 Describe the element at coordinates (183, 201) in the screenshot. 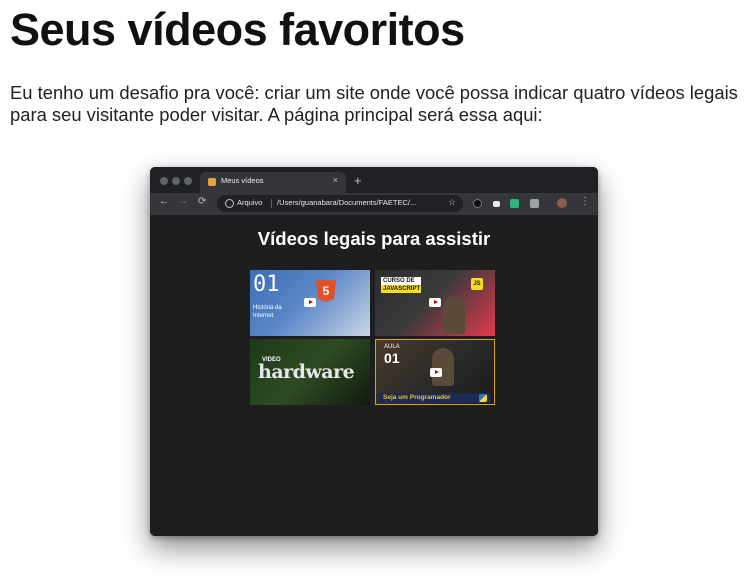

I see `forward-arrow-icon: →` at that location.